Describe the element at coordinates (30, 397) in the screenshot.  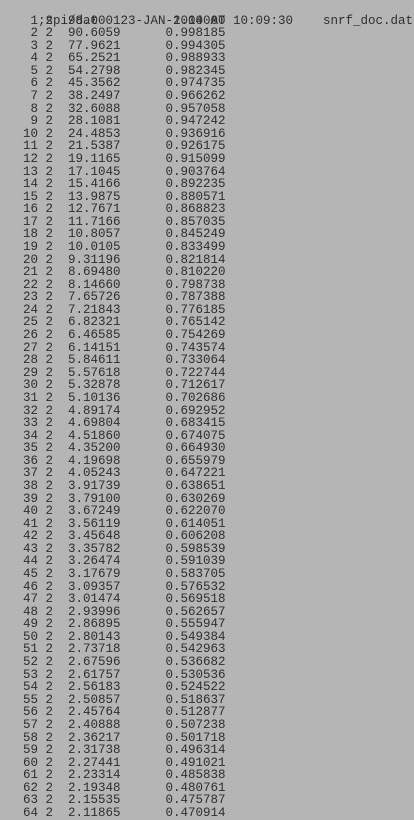
I see `row-key: 31` at that location.